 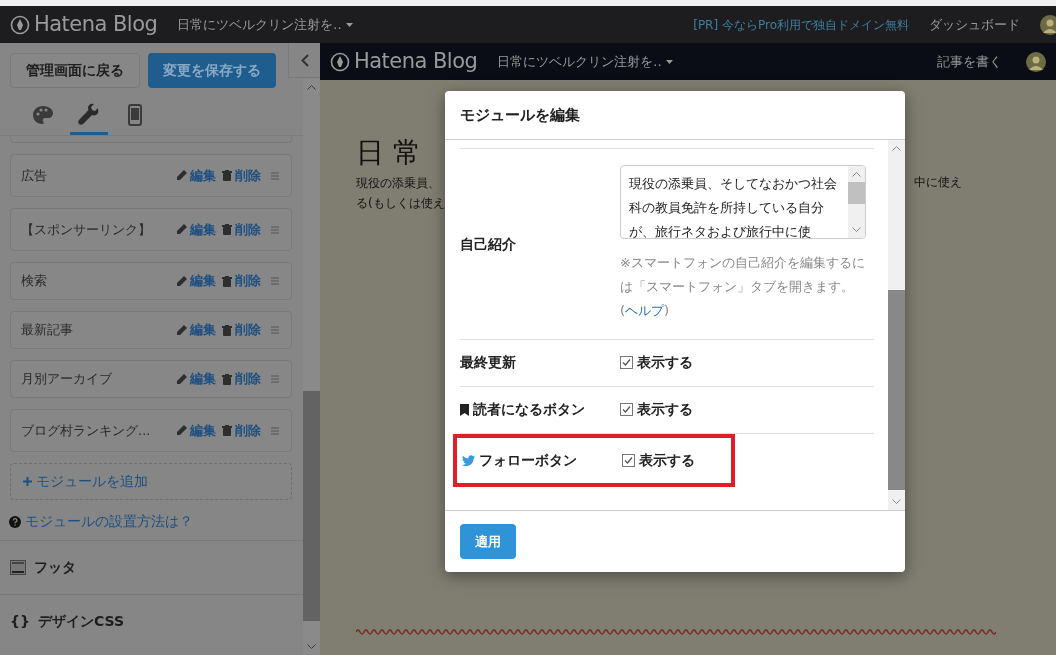 I want to click on collapse-button, so click(x=304, y=60).